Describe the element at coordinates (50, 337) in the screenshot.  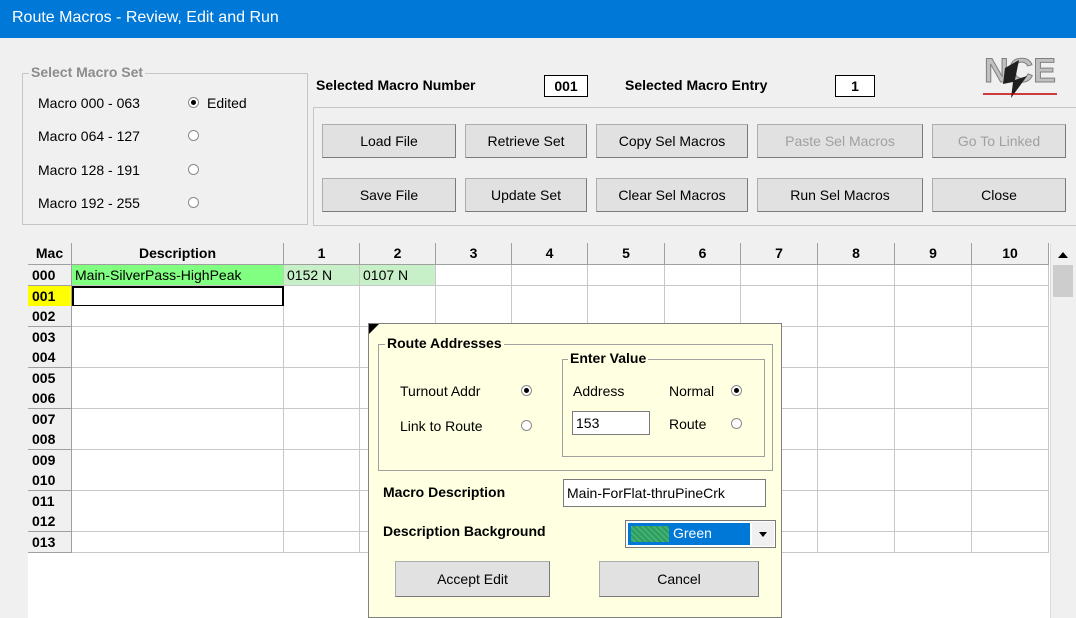
I see `row-header: 003` at that location.